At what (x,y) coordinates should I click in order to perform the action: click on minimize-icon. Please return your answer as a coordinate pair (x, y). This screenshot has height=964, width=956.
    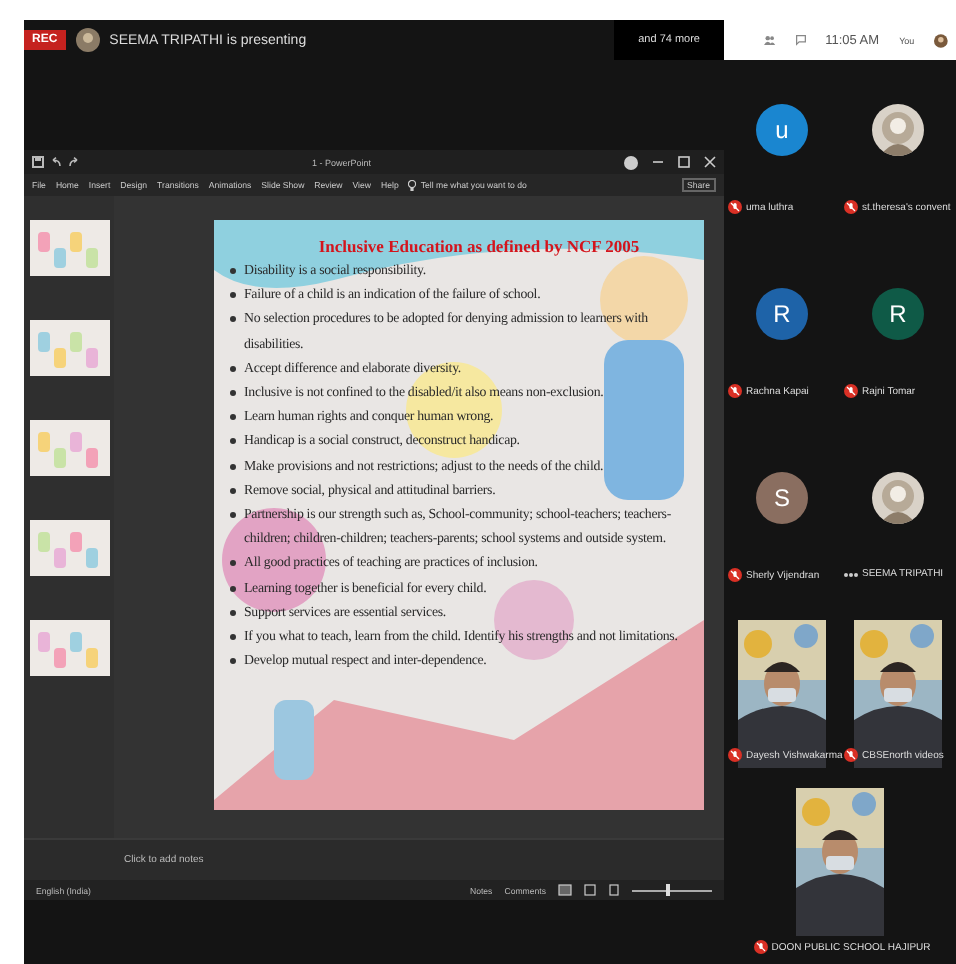
    Looking at the image, I should click on (658, 162).